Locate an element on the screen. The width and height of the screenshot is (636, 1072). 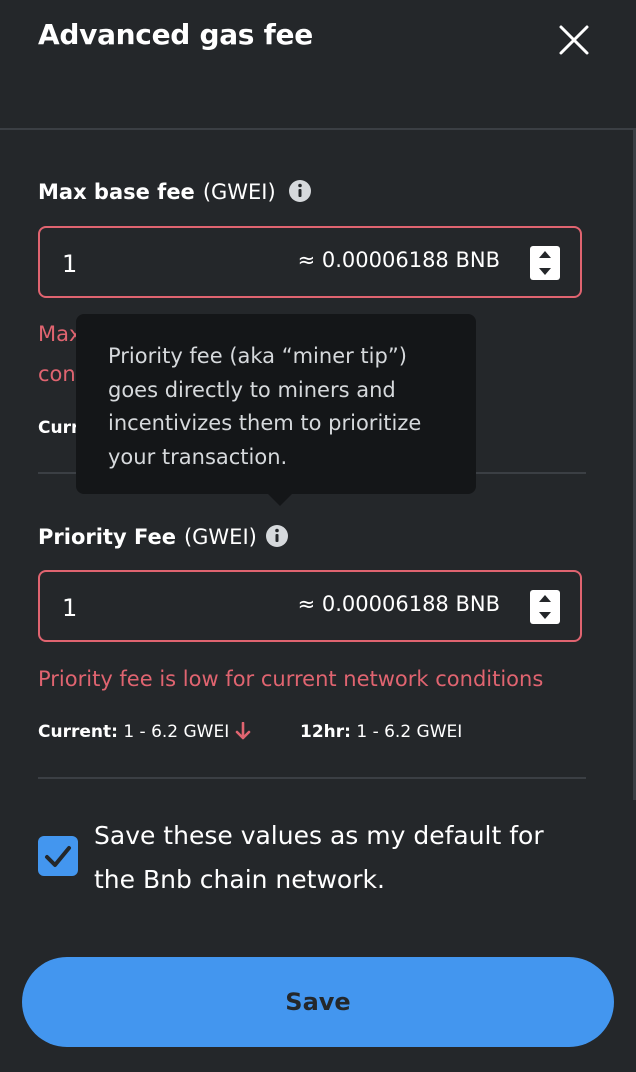
tooltip-arrow is located at coordinates (280, 500).